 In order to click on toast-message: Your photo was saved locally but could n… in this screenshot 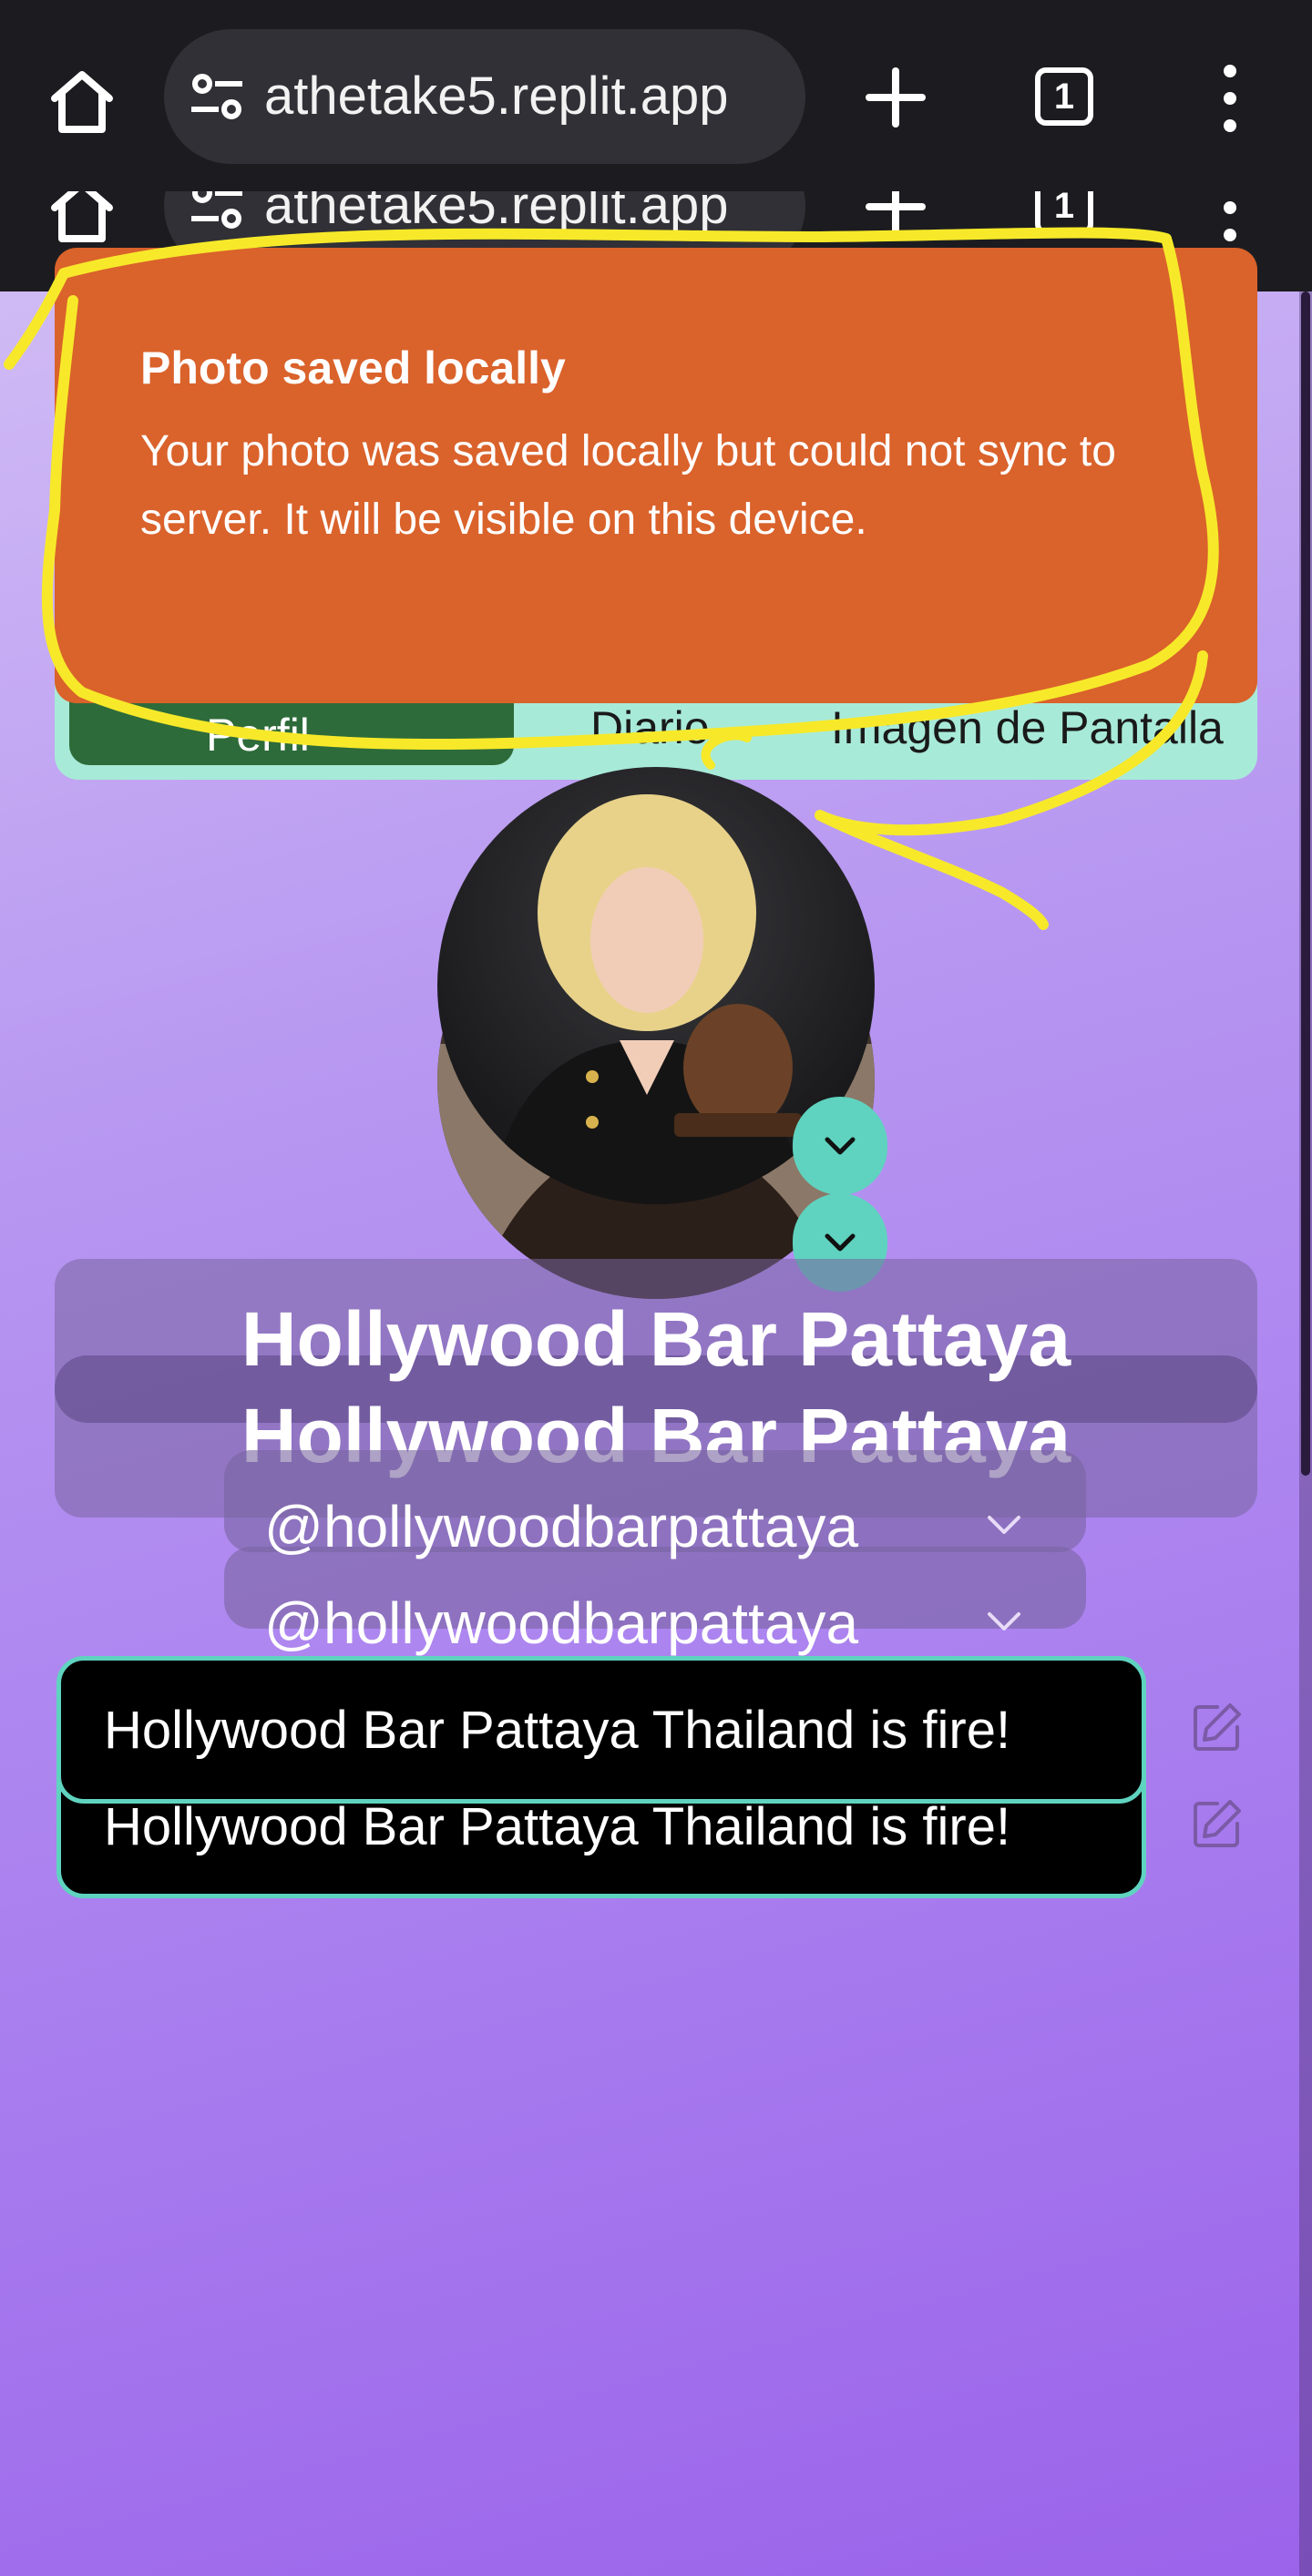, I will do `click(628, 485)`.